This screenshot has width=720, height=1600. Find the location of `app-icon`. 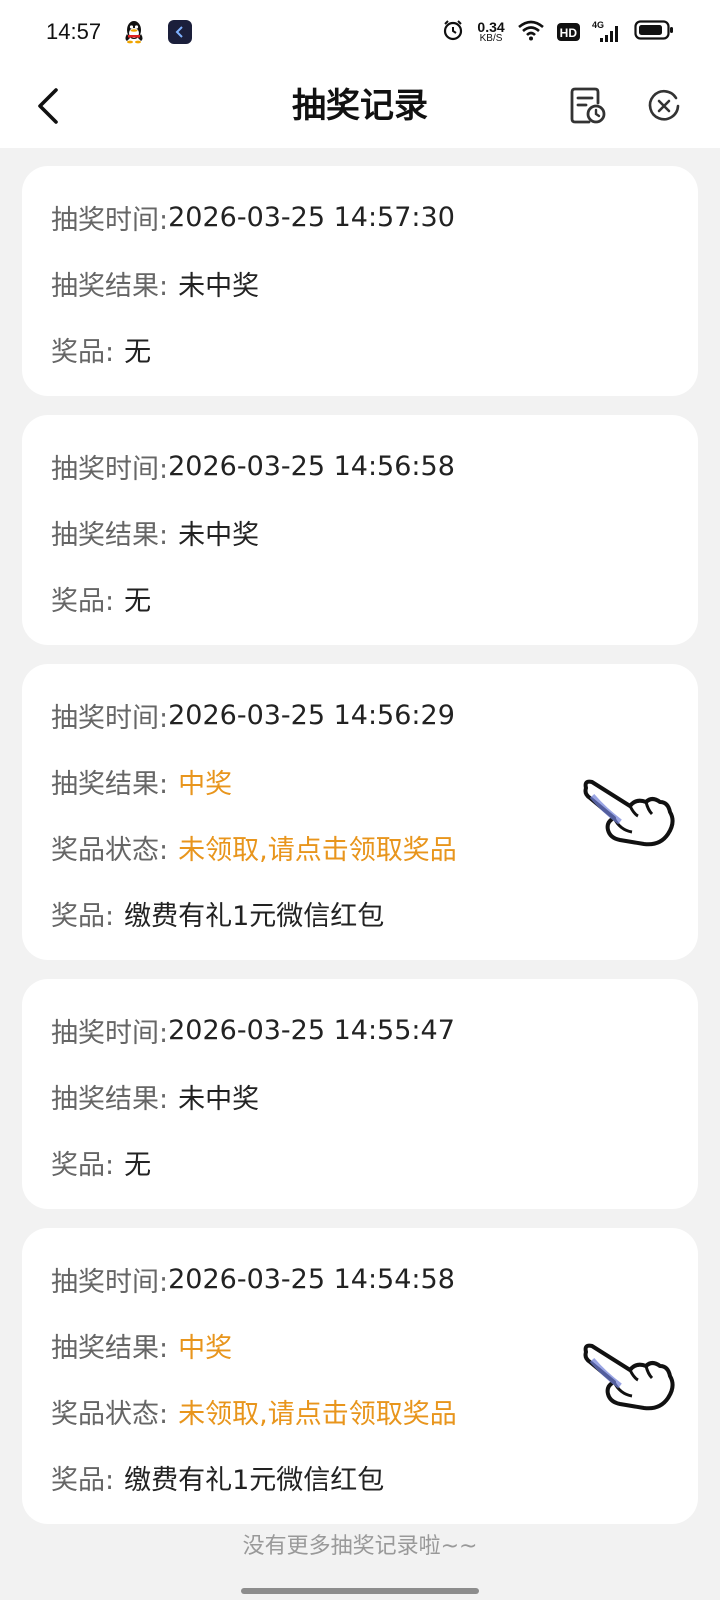

app-icon is located at coordinates (180, 32).